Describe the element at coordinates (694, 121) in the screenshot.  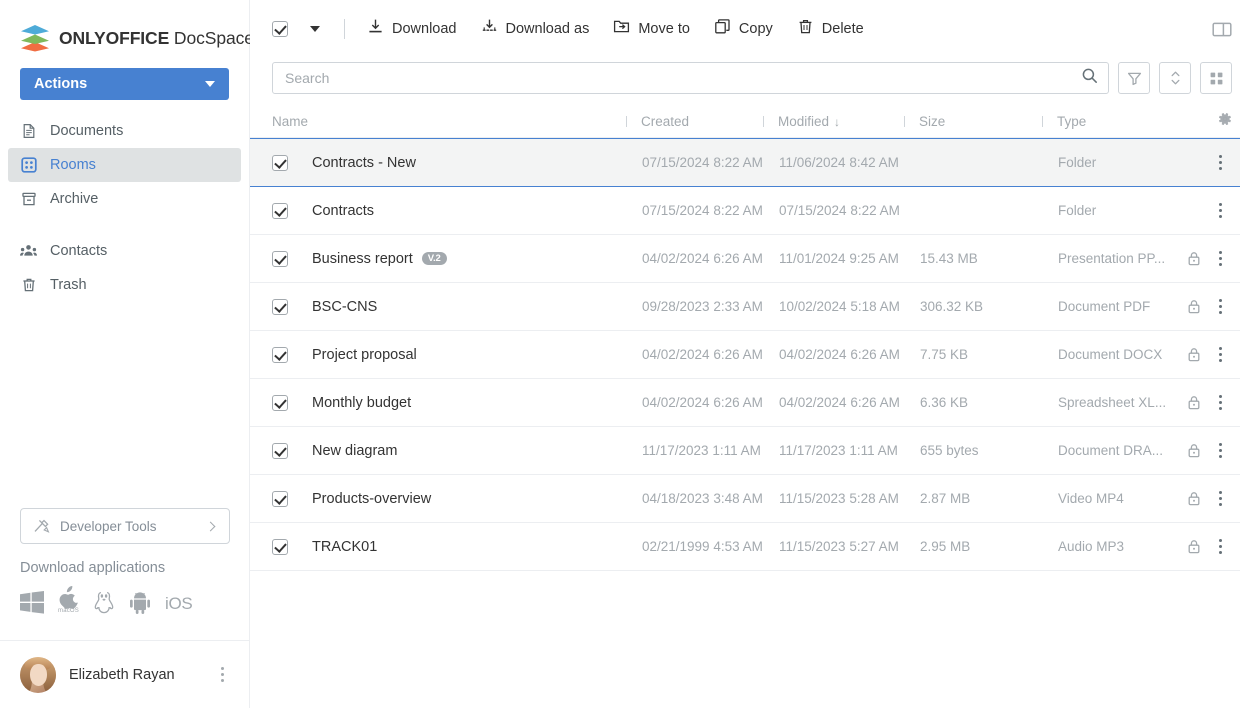
I see `column-header-created: Created` at that location.